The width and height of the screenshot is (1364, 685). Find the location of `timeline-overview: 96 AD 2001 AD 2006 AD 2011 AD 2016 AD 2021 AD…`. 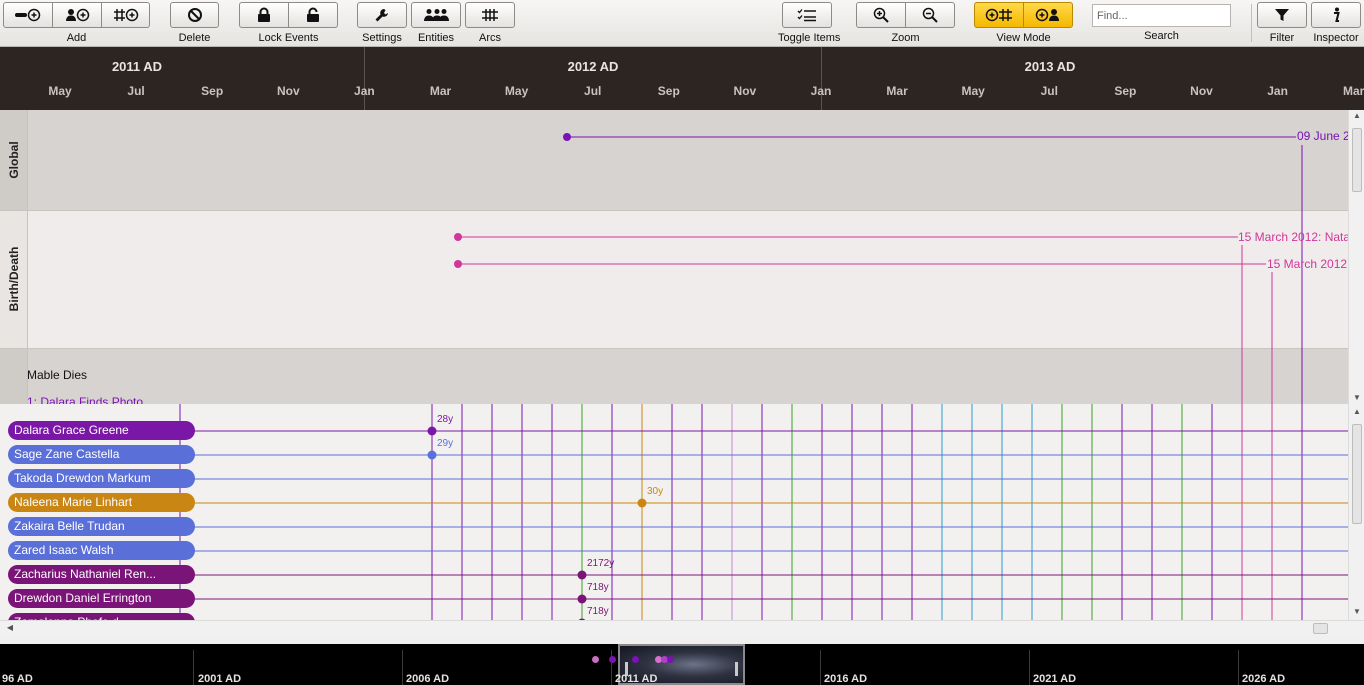

timeline-overview: 96 AD 2001 AD 2006 AD 2011 AD 2016 AD 2021 AD… is located at coordinates (682, 664).